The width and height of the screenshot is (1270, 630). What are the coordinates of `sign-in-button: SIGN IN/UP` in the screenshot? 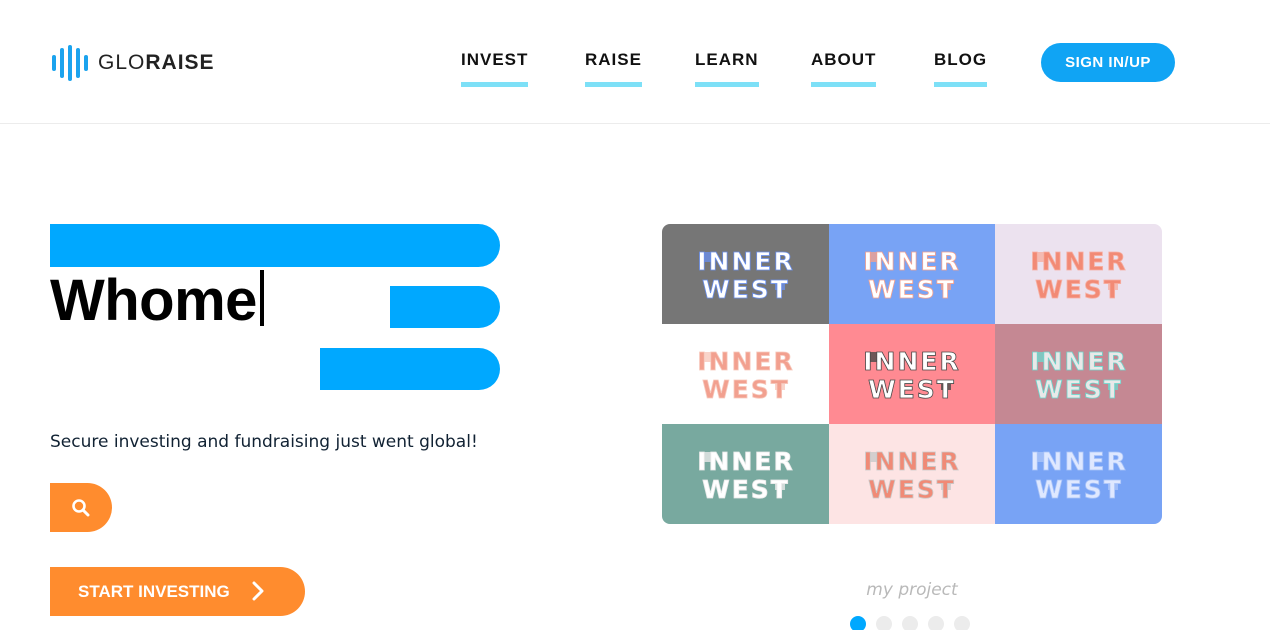 It's located at (1108, 62).